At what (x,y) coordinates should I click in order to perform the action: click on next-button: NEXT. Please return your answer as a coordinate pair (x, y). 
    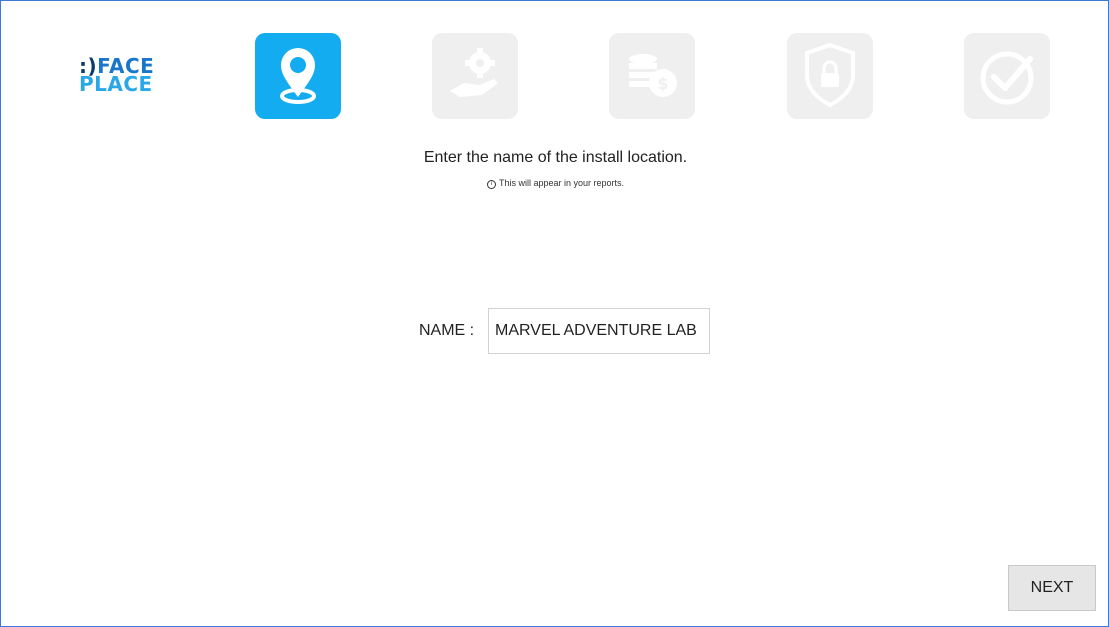
    Looking at the image, I should click on (1052, 588).